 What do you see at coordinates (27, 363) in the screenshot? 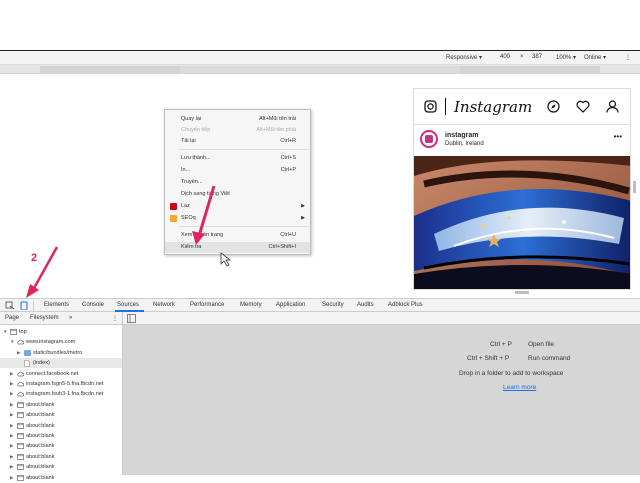
I see `file-icon` at bounding box center [27, 363].